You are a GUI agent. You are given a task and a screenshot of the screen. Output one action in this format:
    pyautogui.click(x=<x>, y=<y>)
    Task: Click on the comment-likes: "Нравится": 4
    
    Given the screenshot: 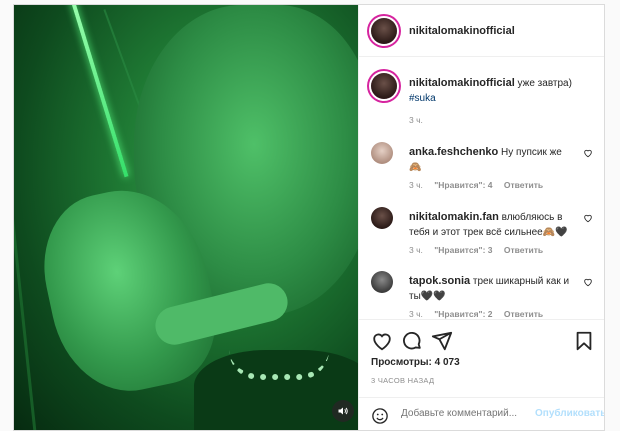 What is the action you would take?
    pyautogui.click(x=463, y=185)
    